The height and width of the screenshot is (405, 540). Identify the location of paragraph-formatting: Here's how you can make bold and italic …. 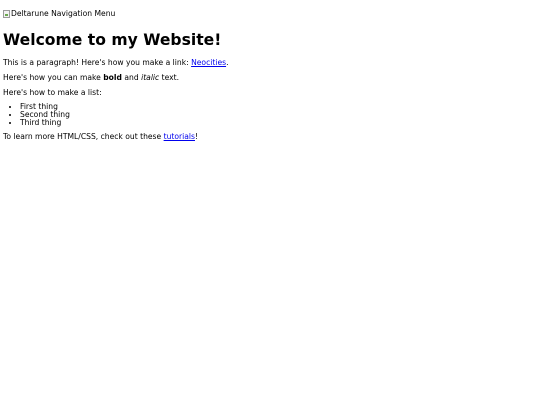
(270, 78).